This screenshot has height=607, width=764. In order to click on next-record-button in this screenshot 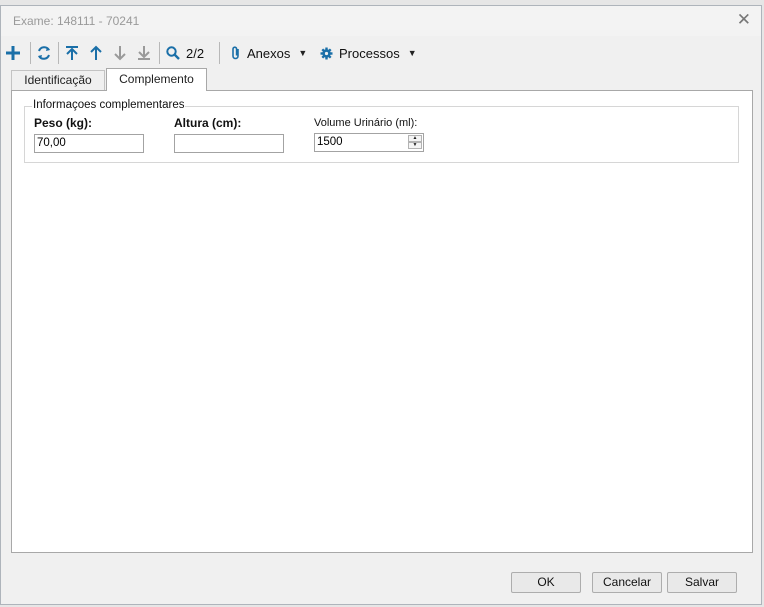, I will do `click(120, 53)`.